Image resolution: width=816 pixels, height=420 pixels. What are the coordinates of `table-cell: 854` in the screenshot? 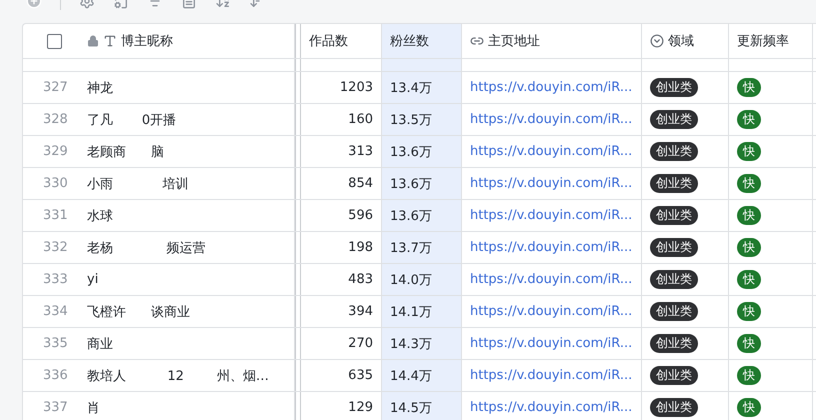 It's located at (360, 183).